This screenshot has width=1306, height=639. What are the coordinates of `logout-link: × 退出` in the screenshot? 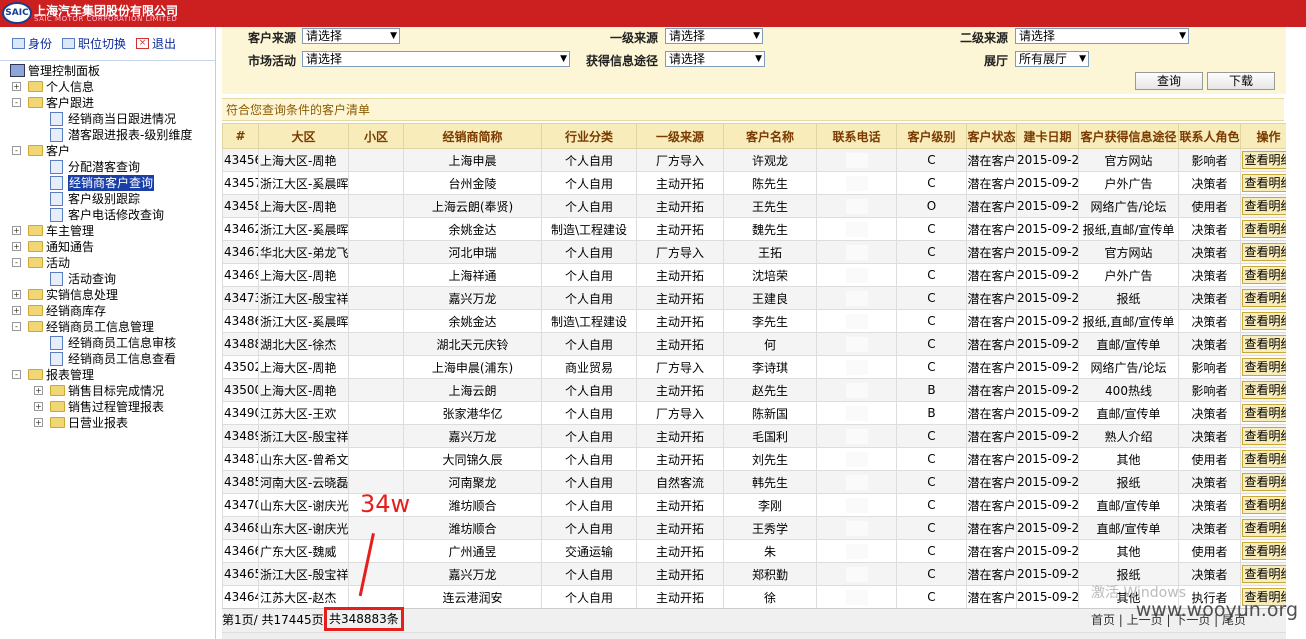 It's located at (156, 43).